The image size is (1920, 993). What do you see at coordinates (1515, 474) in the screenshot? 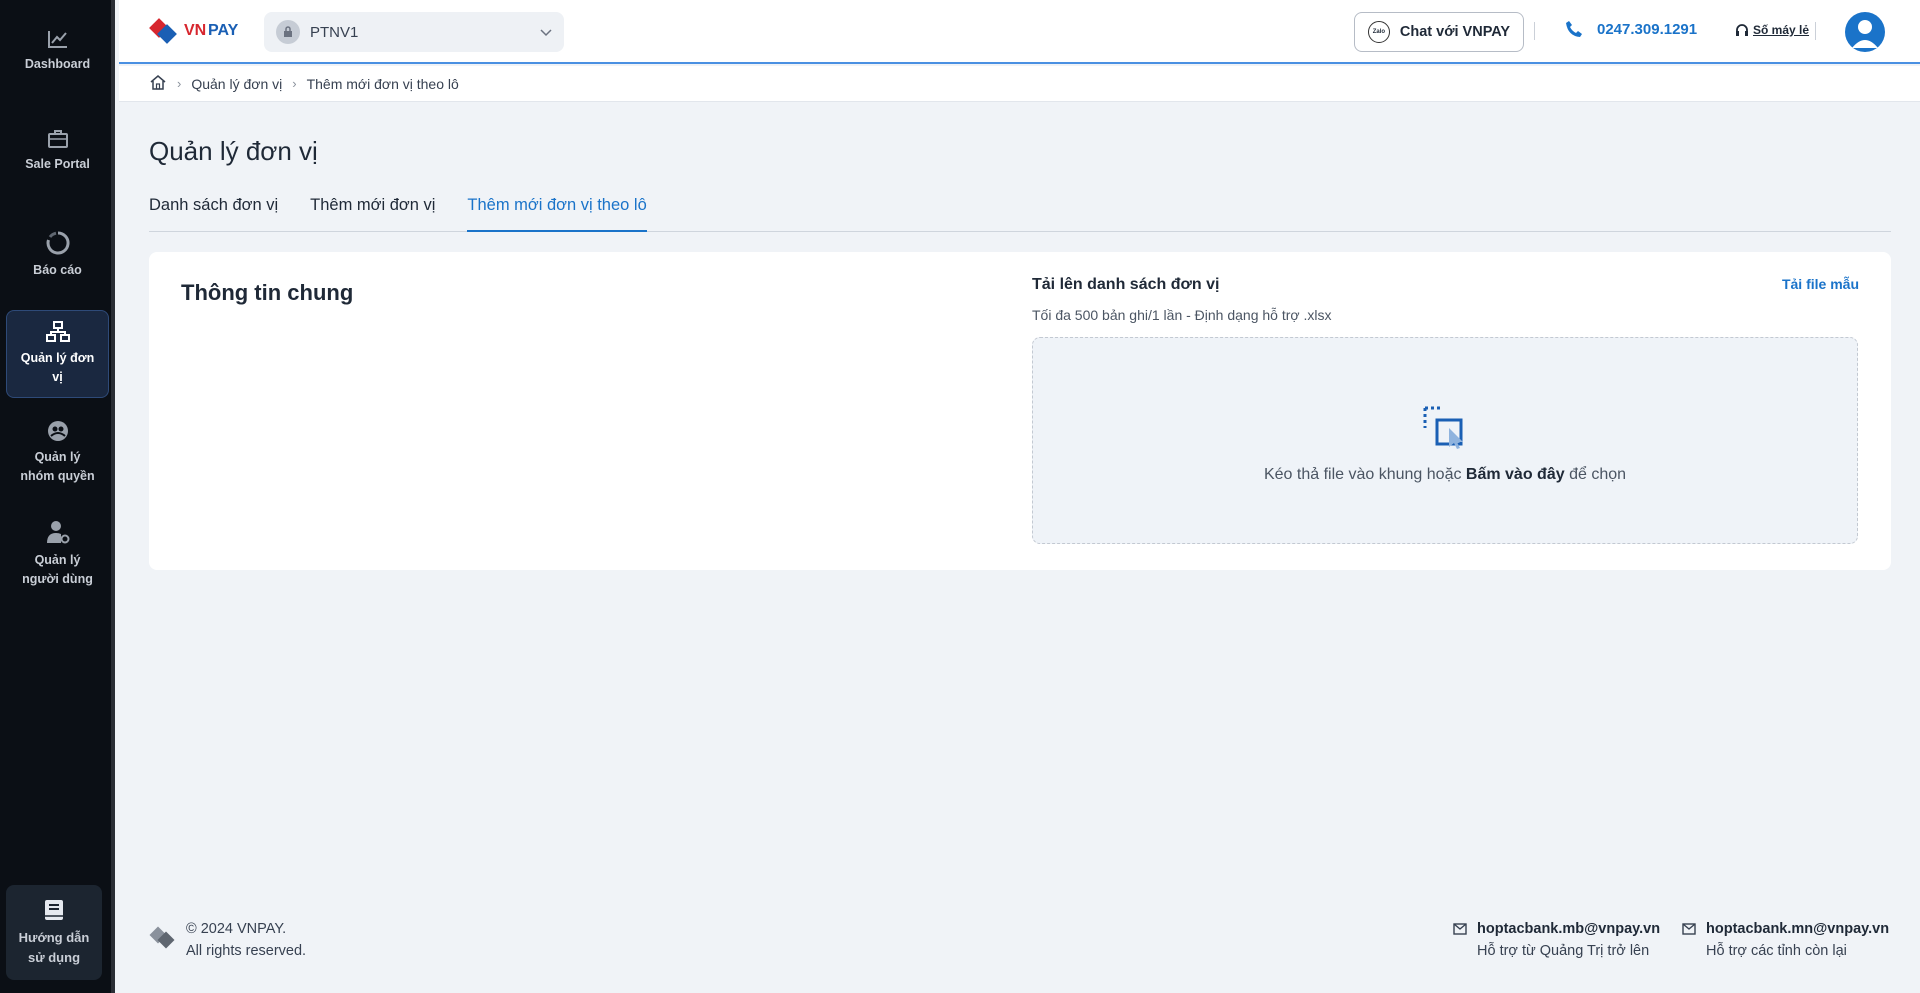
I see `browse-file-link: Bấm vào đây` at bounding box center [1515, 474].